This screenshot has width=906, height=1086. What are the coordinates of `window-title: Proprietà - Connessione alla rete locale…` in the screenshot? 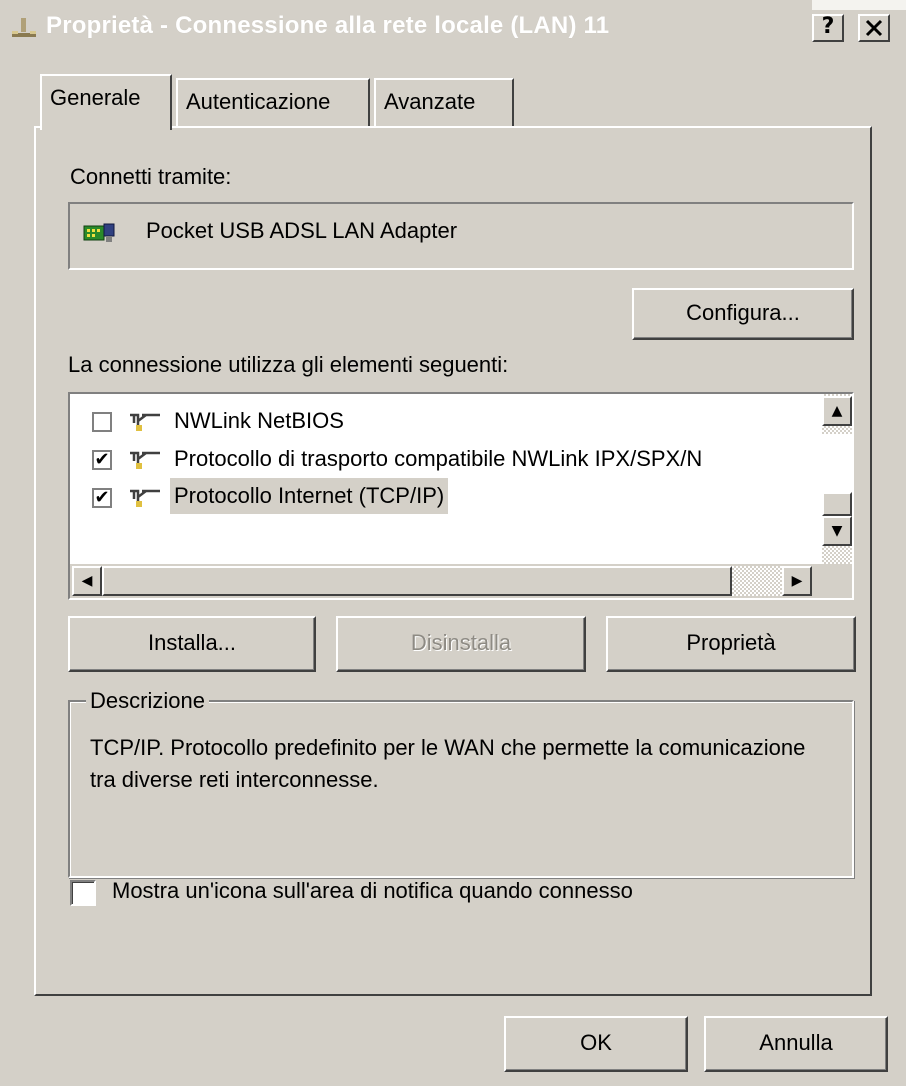 It's located at (328, 25).